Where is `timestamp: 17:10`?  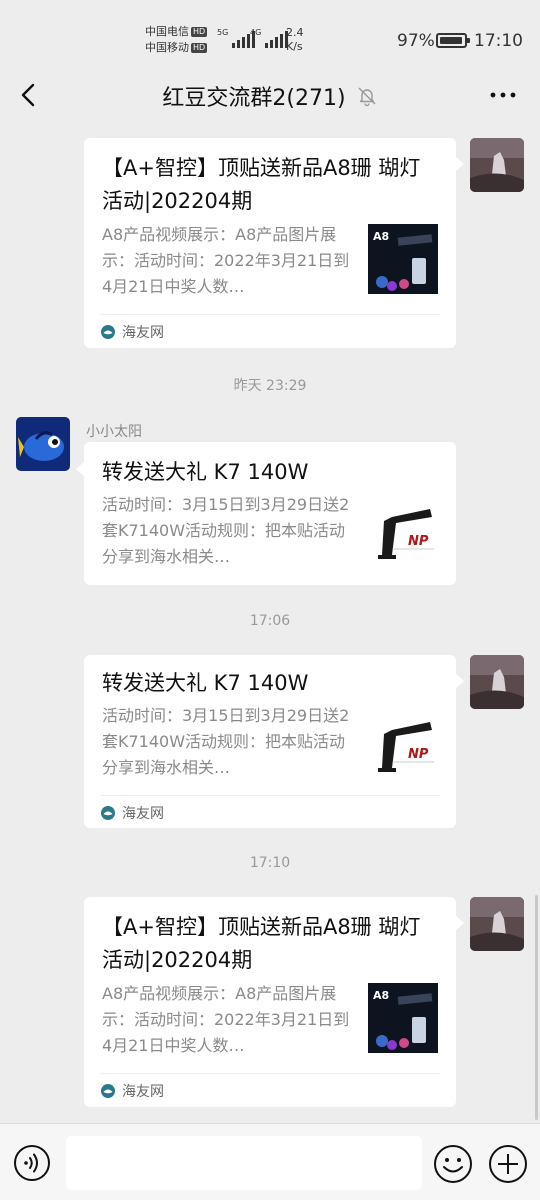 timestamp: 17:10 is located at coordinates (270, 863).